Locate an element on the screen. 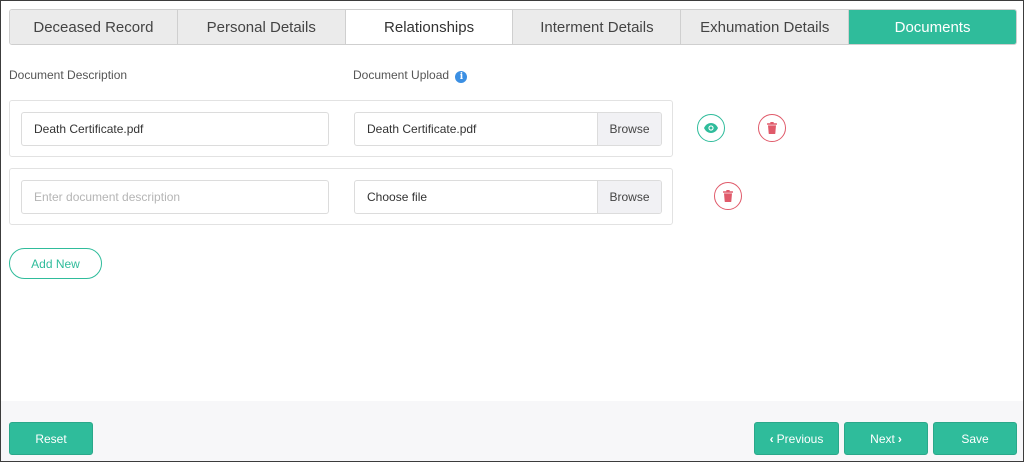 This screenshot has height=462, width=1024. document-description-label: Document Description is located at coordinates (68, 75).